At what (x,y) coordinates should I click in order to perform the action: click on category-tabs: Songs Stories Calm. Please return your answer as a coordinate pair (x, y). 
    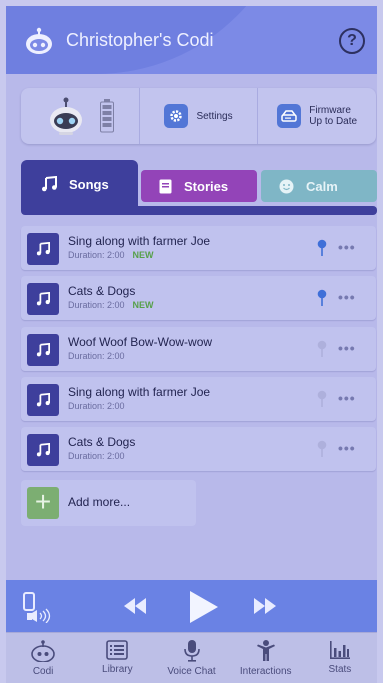
    Looking at the image, I should click on (199, 186).